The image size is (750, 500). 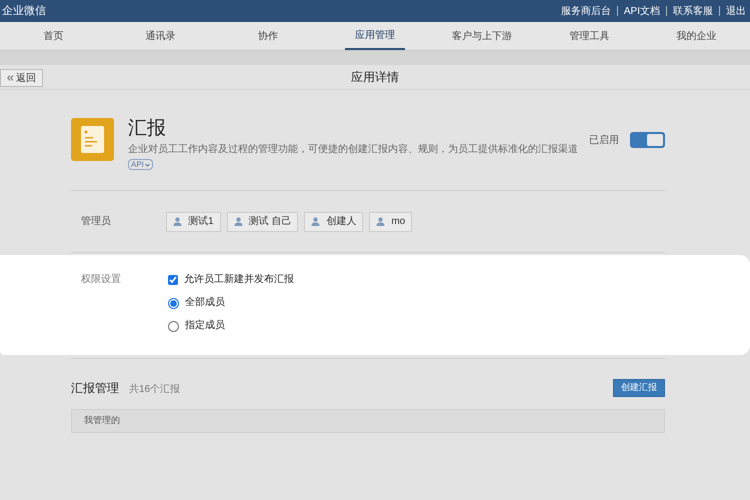 I want to click on double-chevron-icon, so click(x=10, y=78).